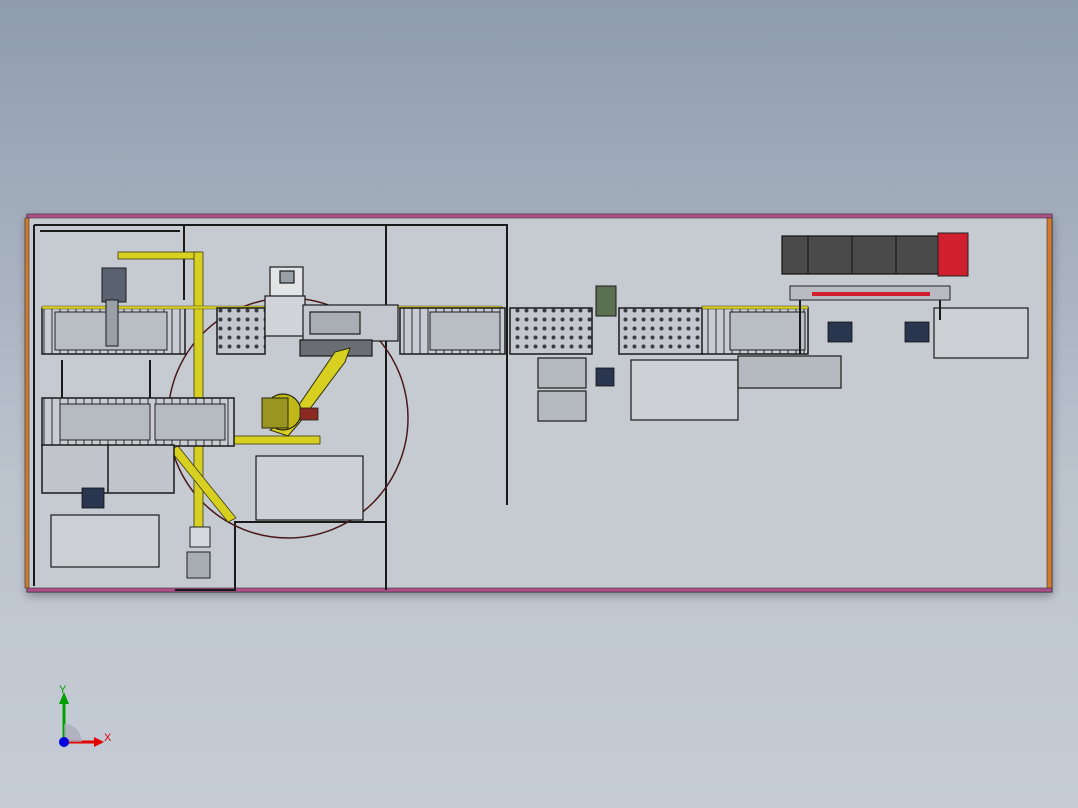  I want to click on x-axis-arrowhead, so click(99, 742).